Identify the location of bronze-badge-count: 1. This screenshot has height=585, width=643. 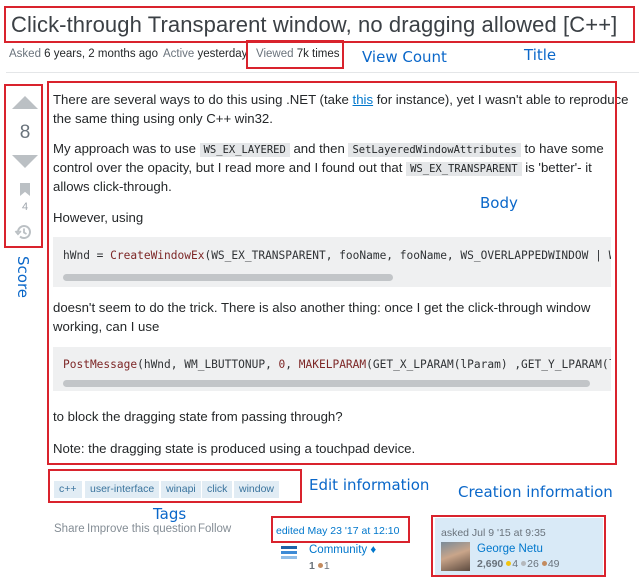
(326, 566).